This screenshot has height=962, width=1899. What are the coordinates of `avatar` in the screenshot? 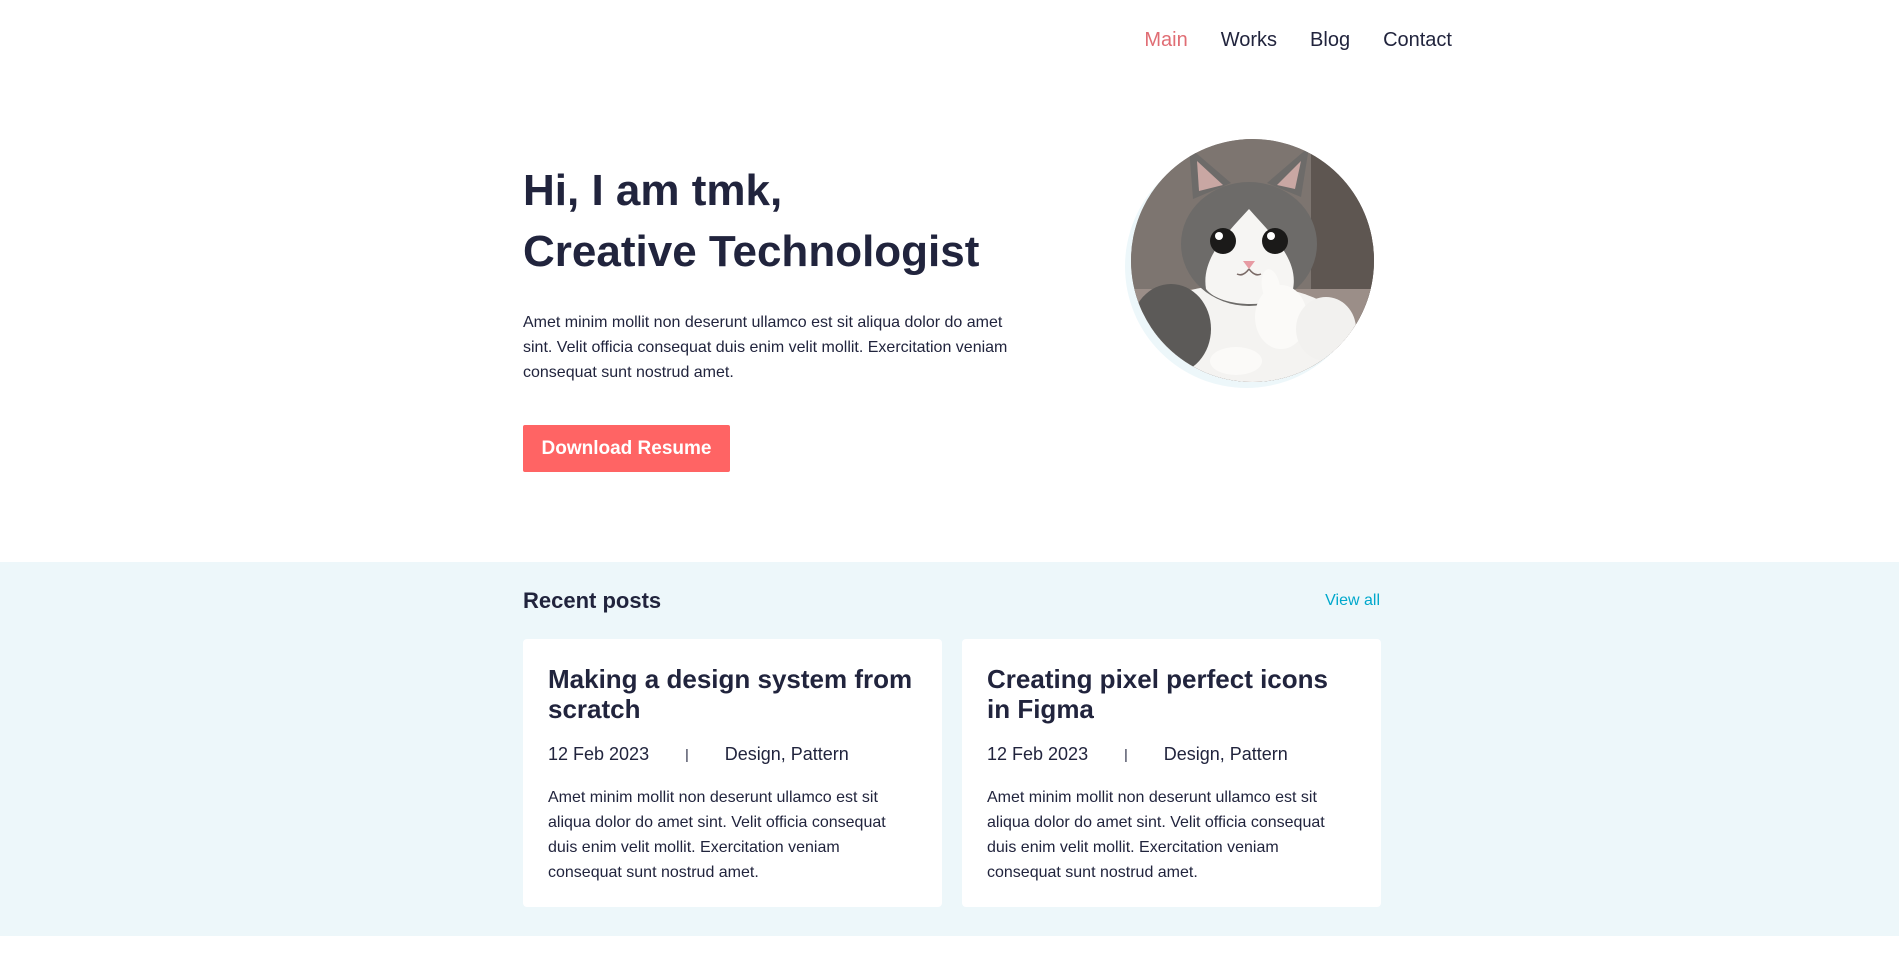 It's located at (1252, 260).